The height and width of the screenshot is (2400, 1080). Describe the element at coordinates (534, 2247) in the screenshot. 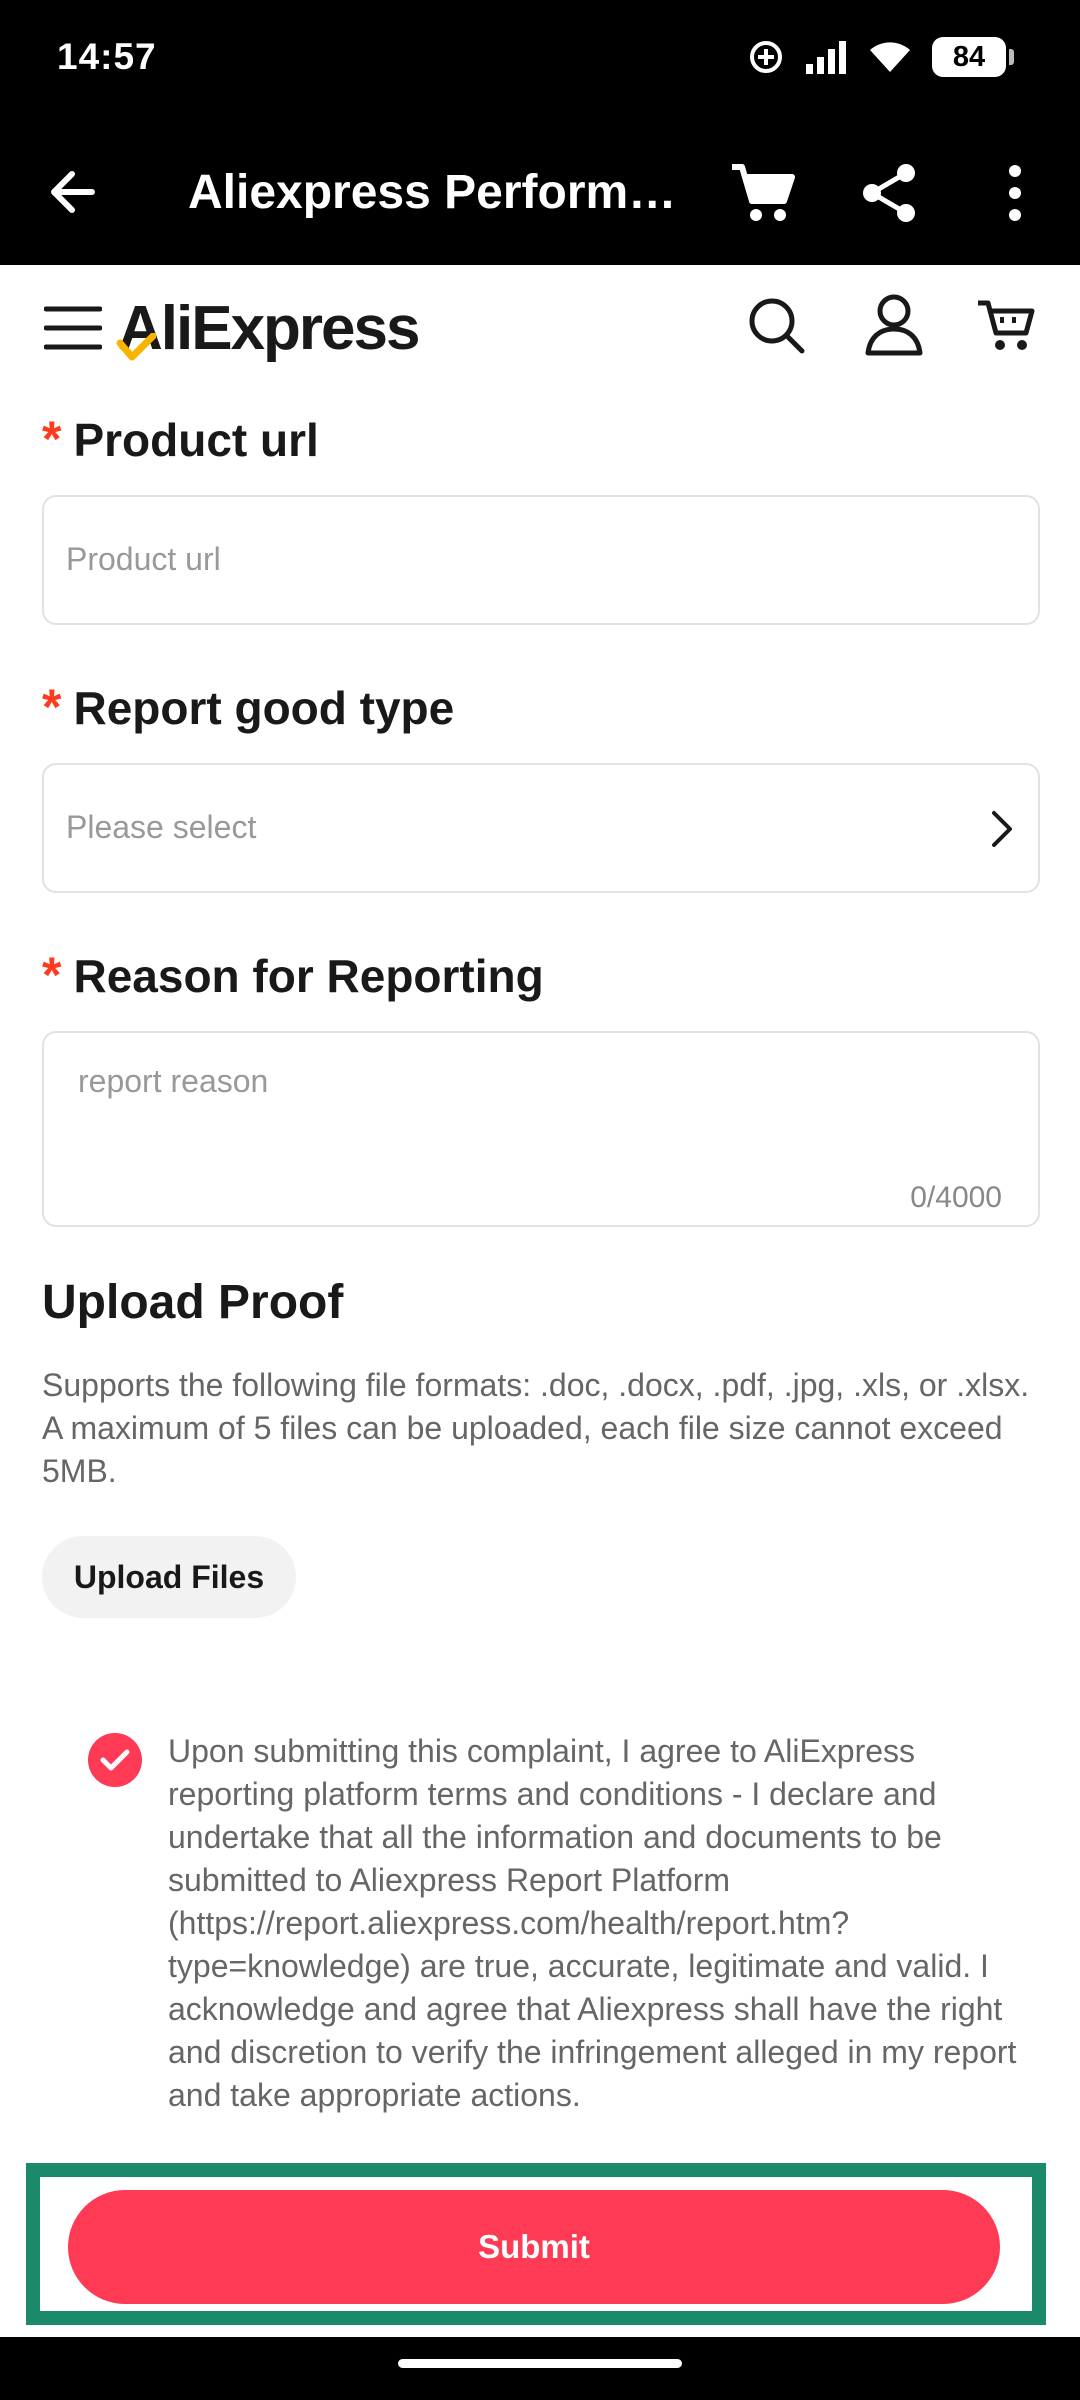

I see `submit-button: Submit` at that location.